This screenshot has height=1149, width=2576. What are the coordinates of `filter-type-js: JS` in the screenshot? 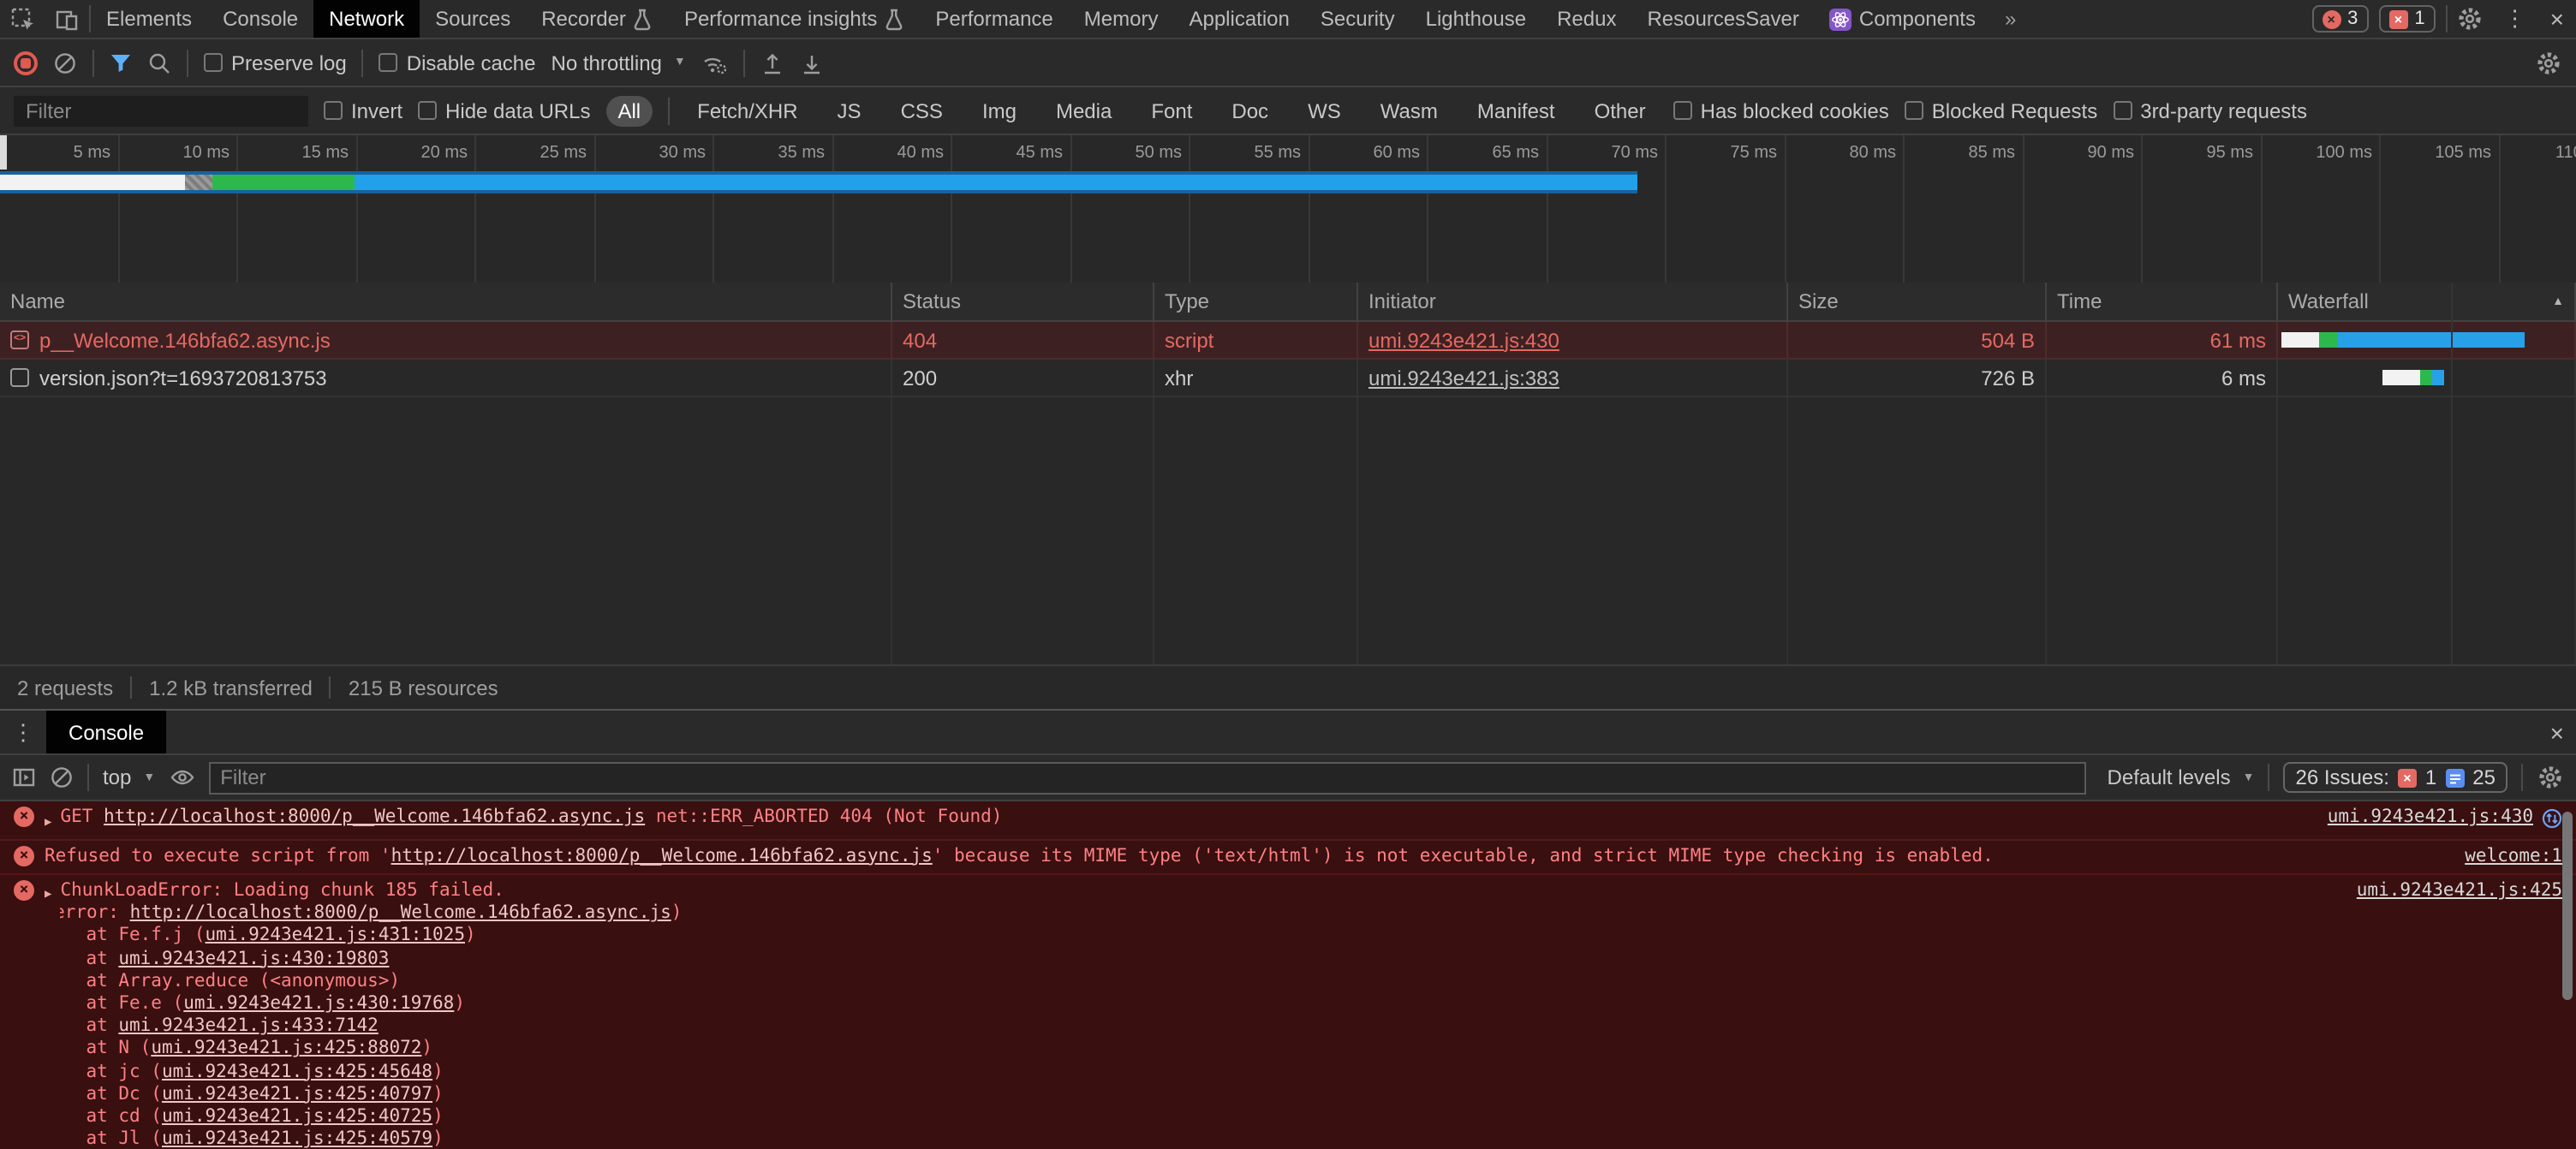 It's located at (850, 110).